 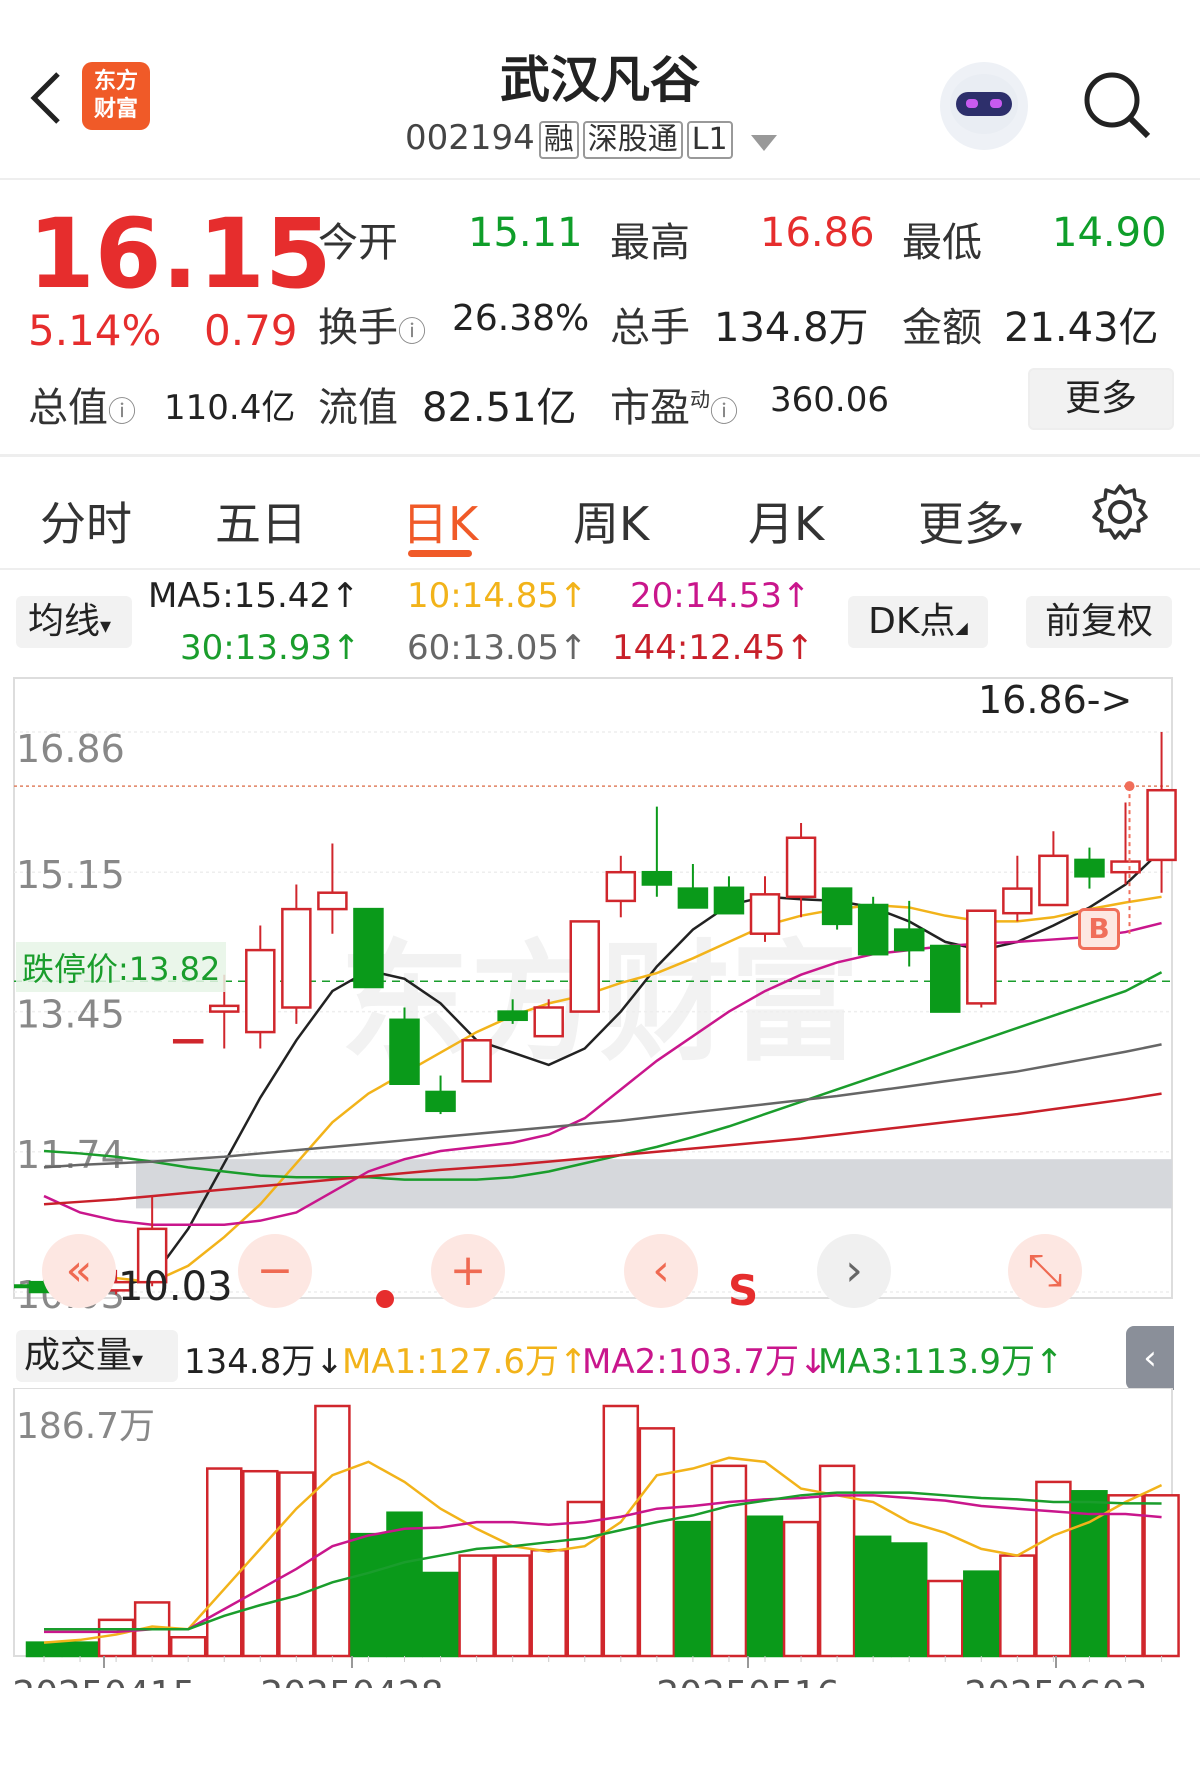 What do you see at coordinates (600, 80) in the screenshot?
I see `stock-title: 武汉凡谷` at bounding box center [600, 80].